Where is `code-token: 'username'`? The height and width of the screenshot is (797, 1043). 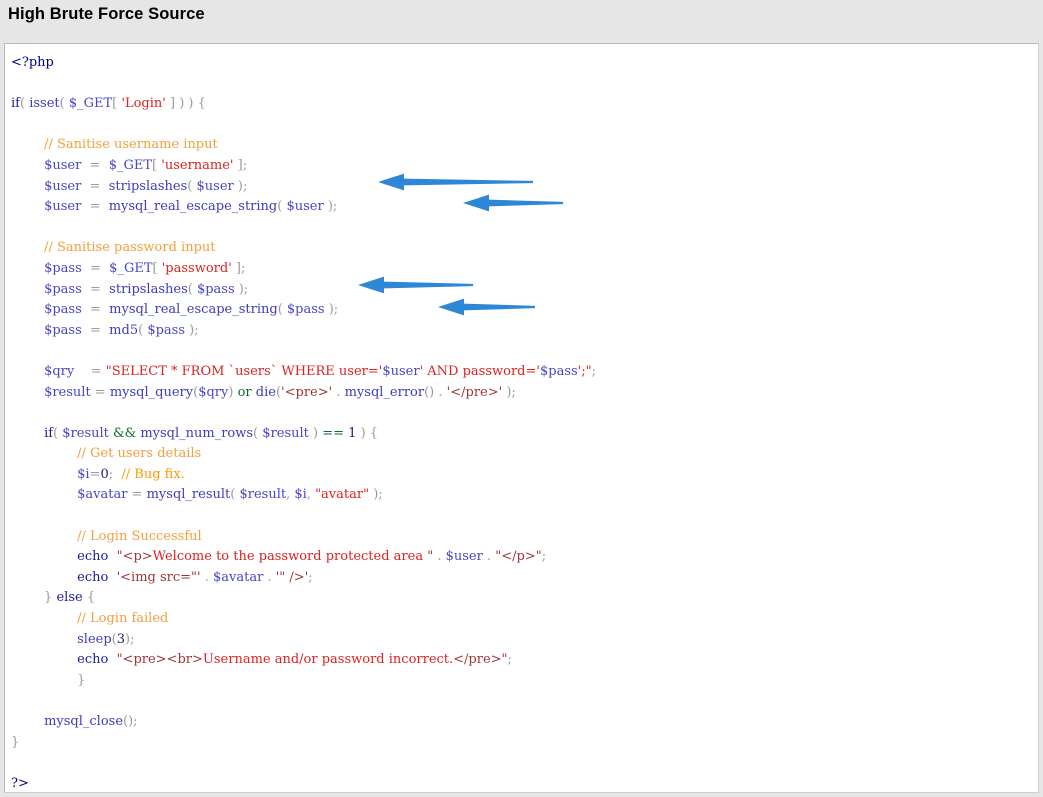 code-token: 'username' is located at coordinates (197, 165).